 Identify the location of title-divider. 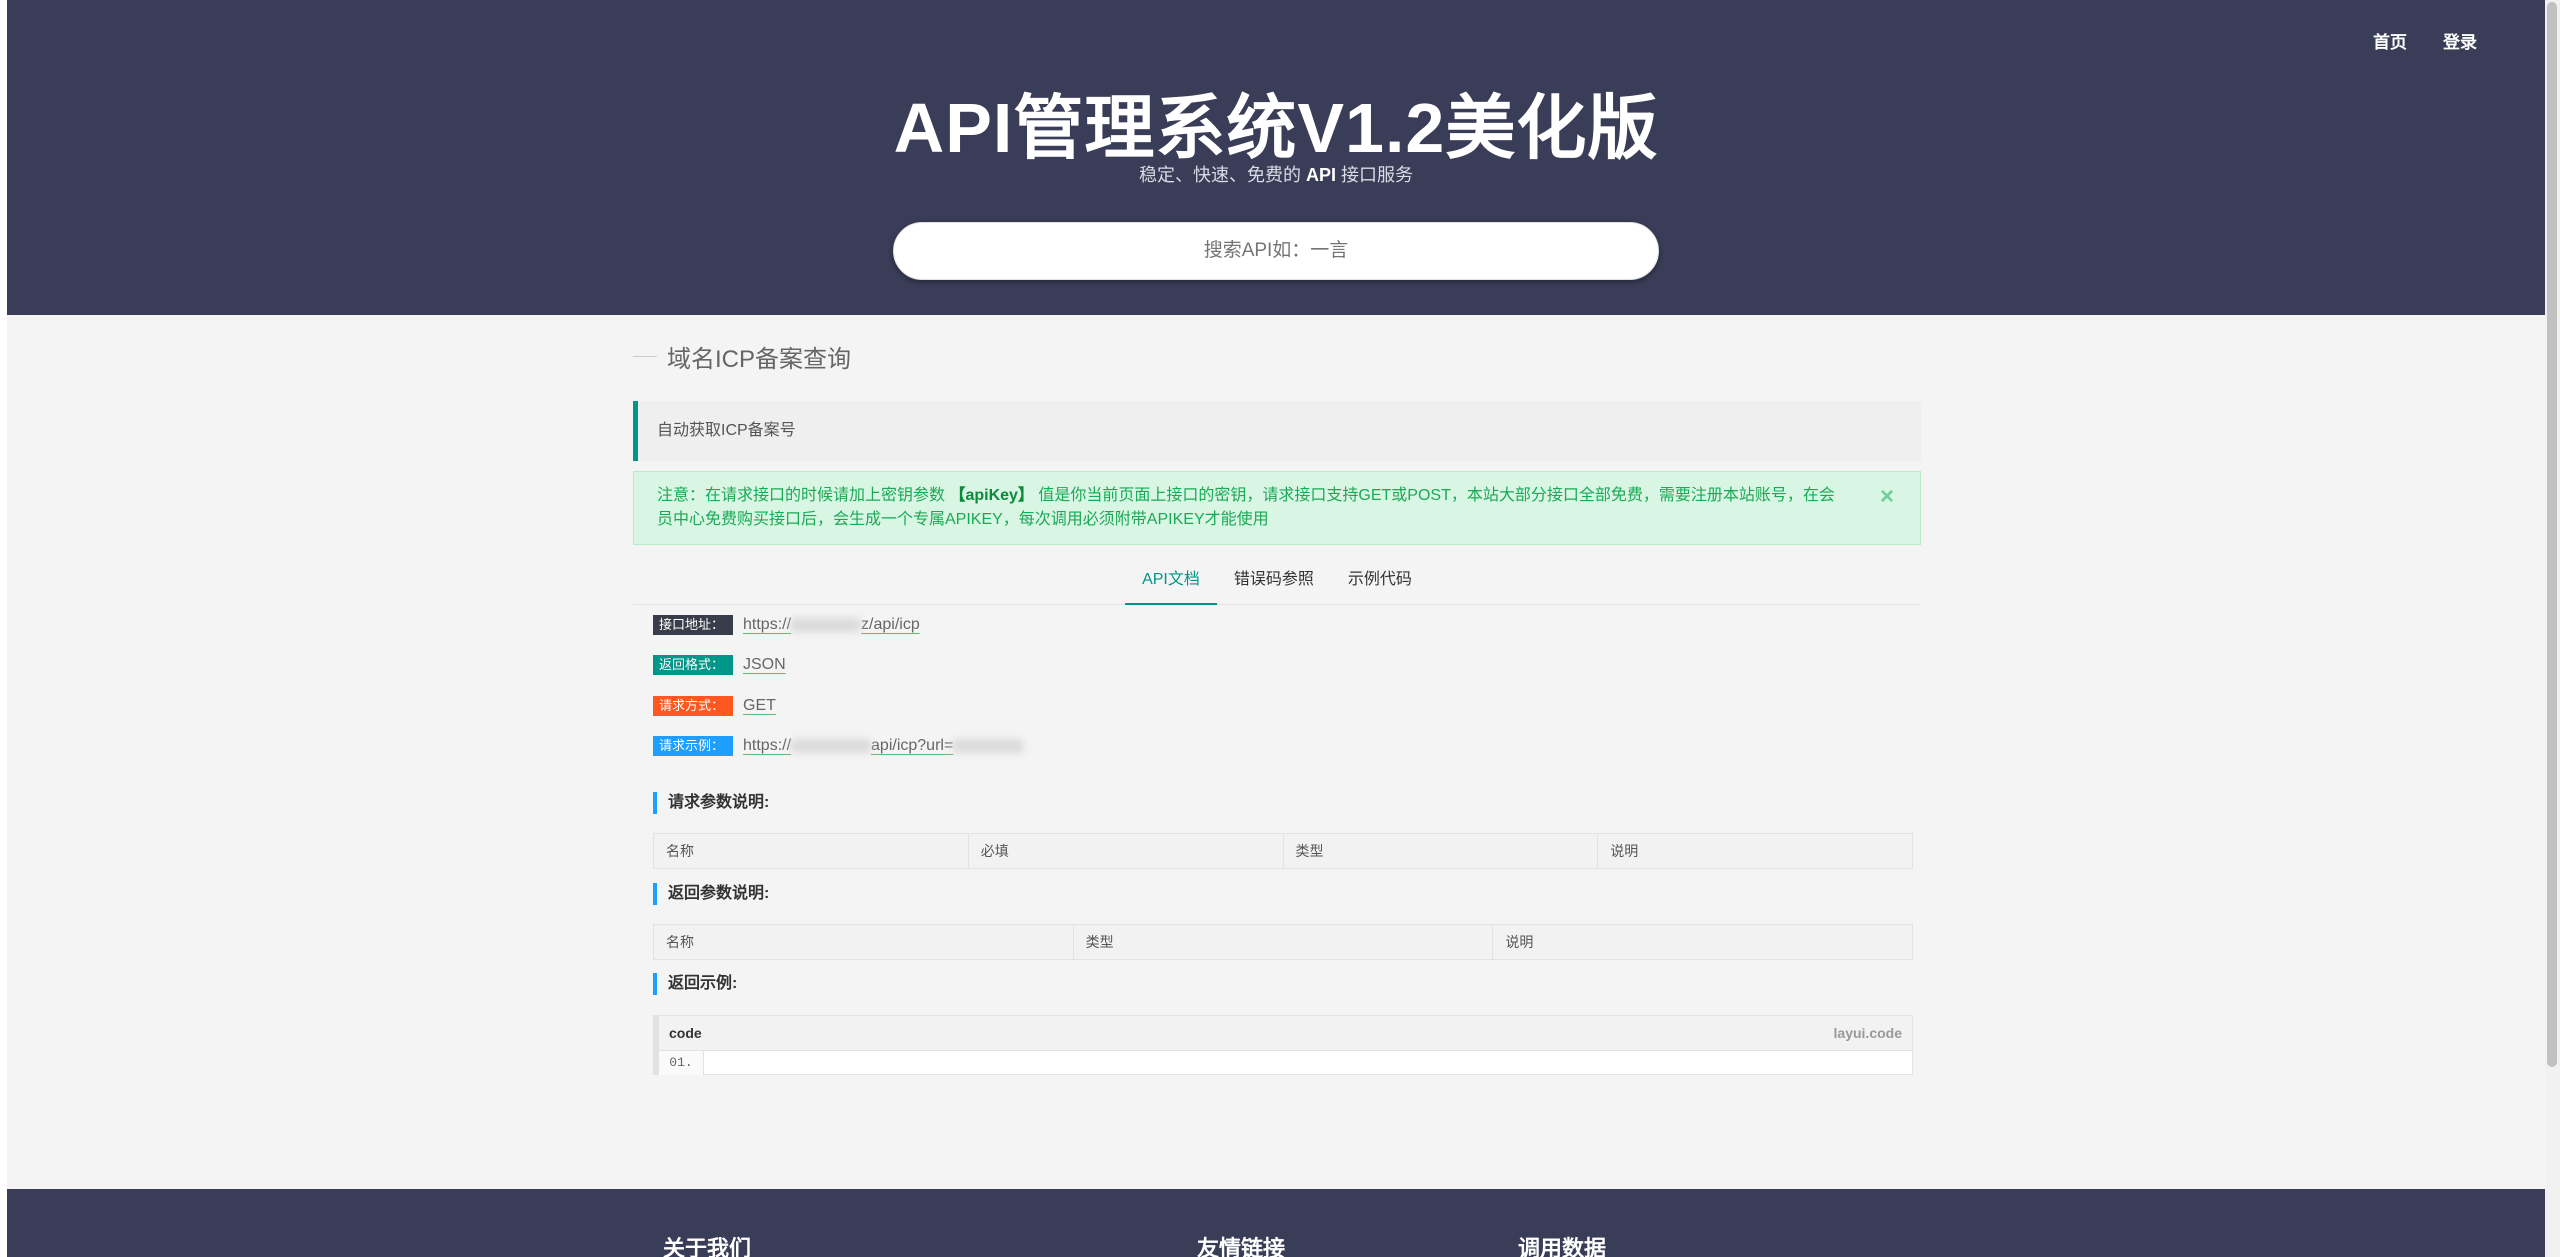
(645, 356).